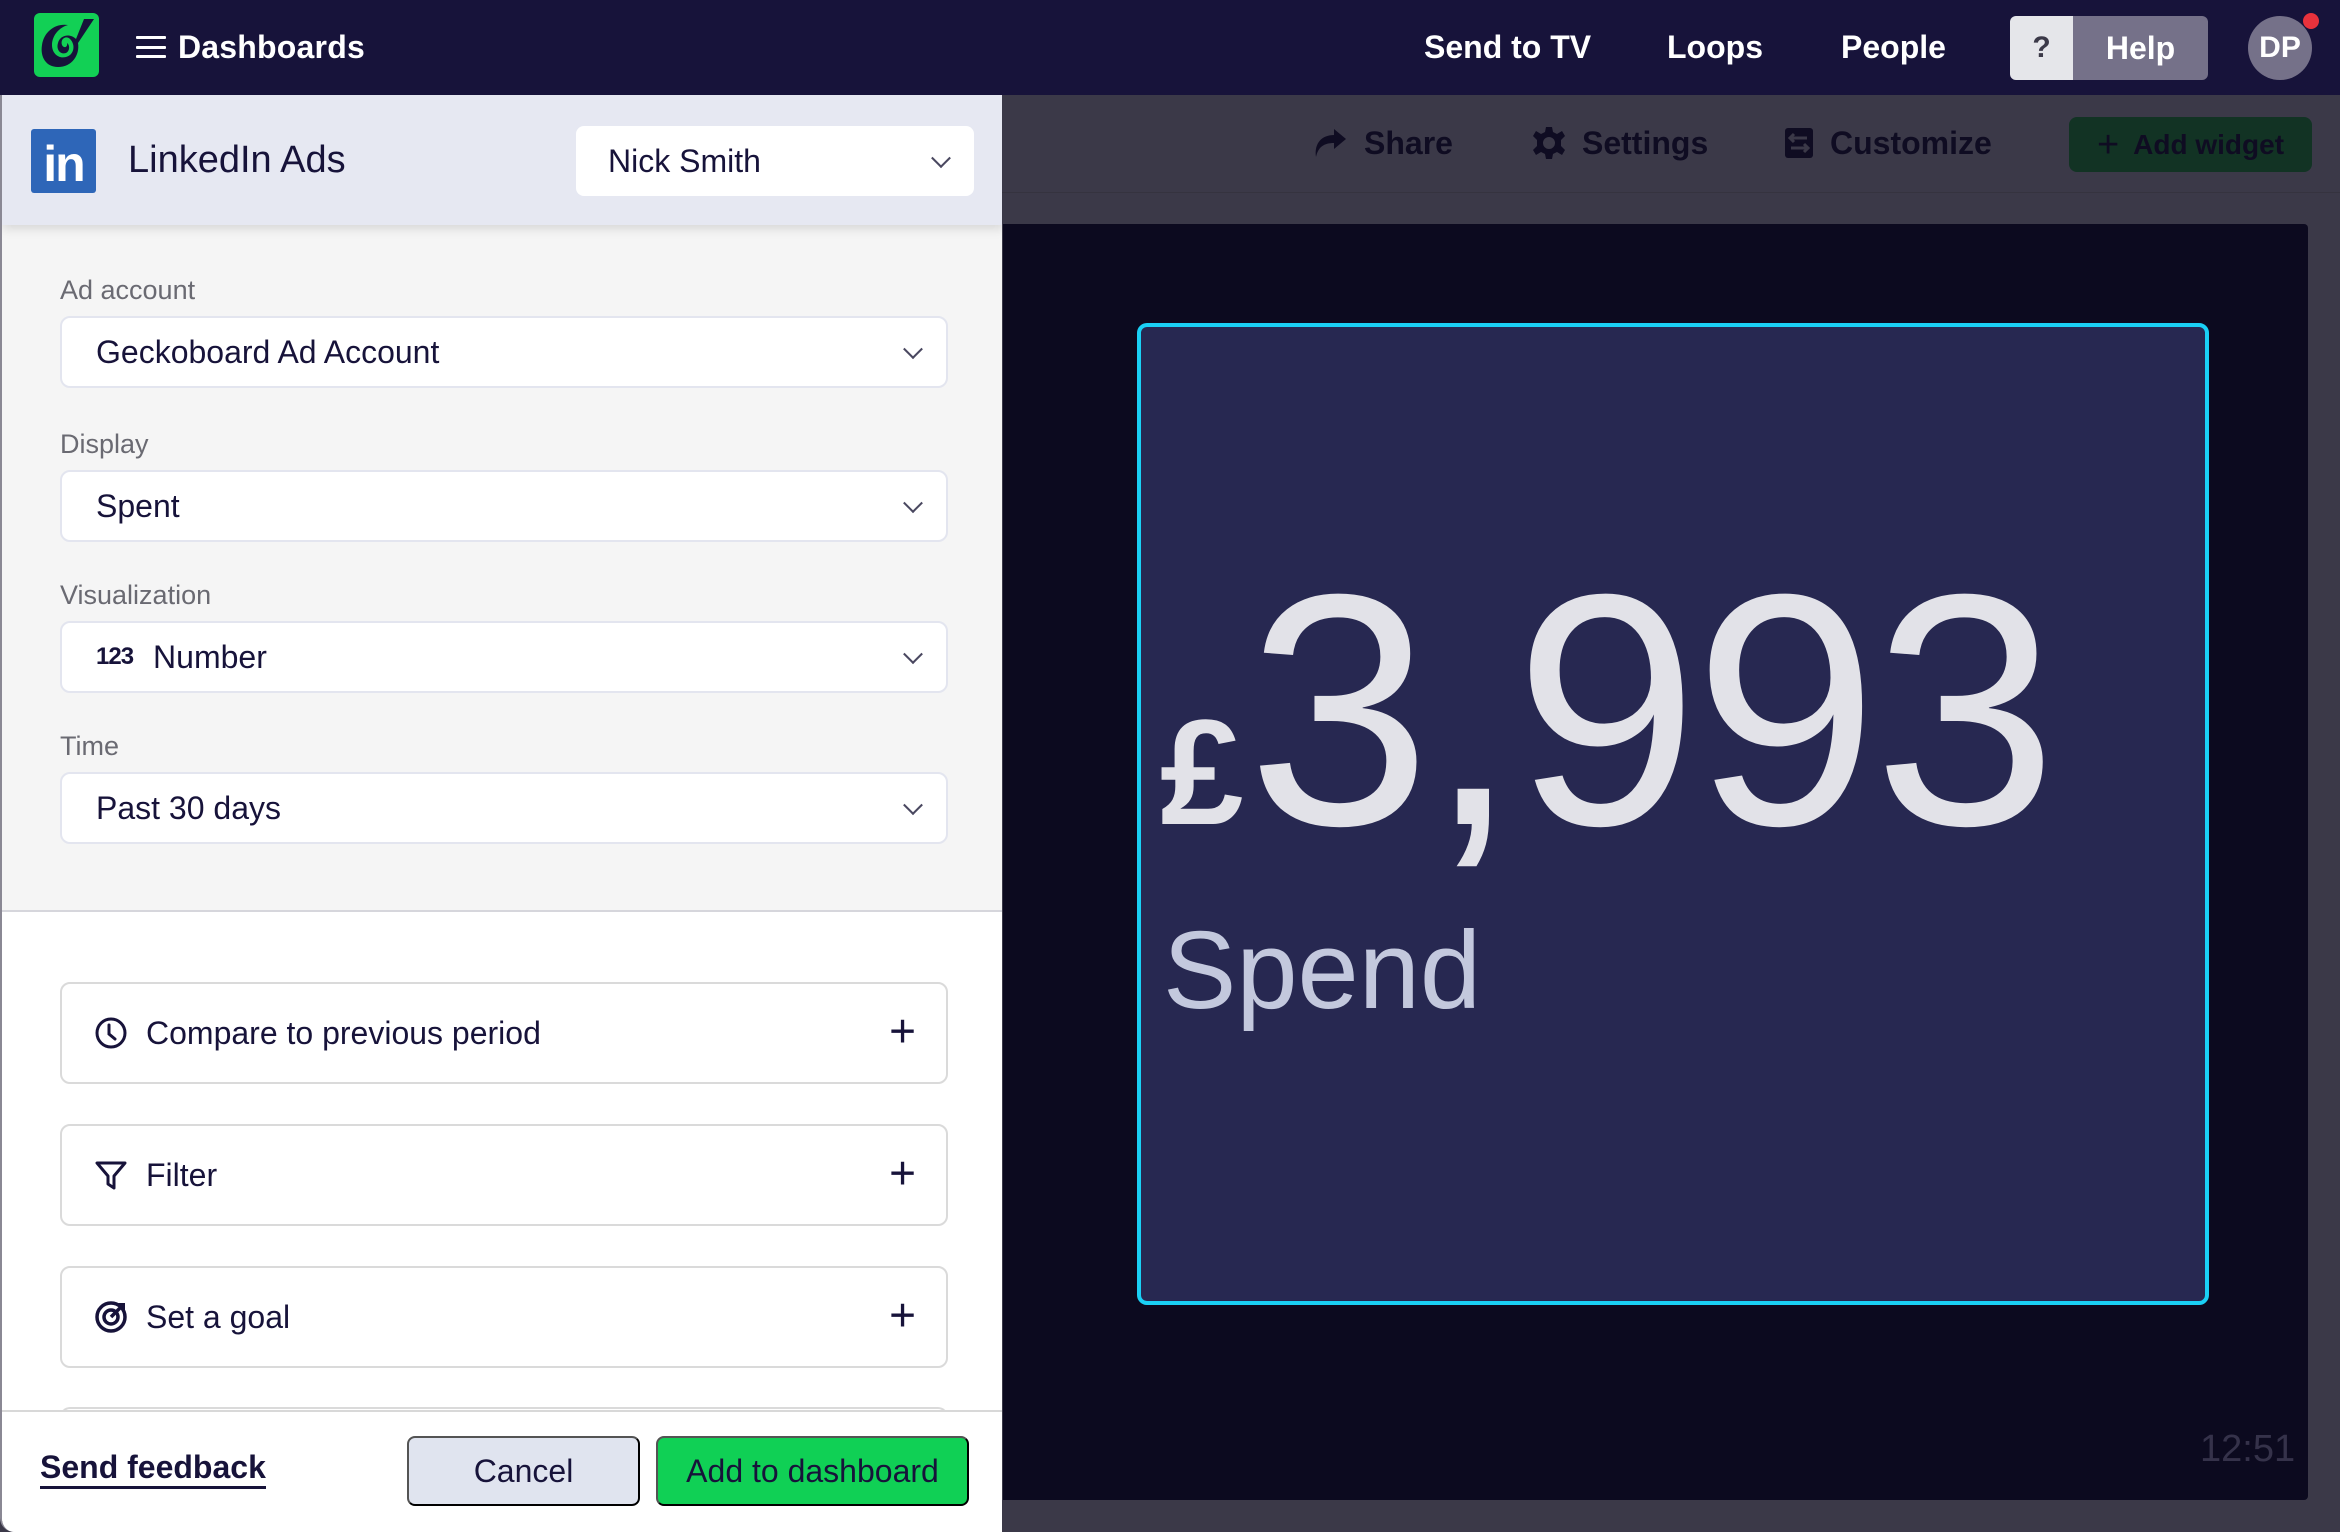 The height and width of the screenshot is (1532, 2340). I want to click on widget-number: 3,993, so click(1652, 709).